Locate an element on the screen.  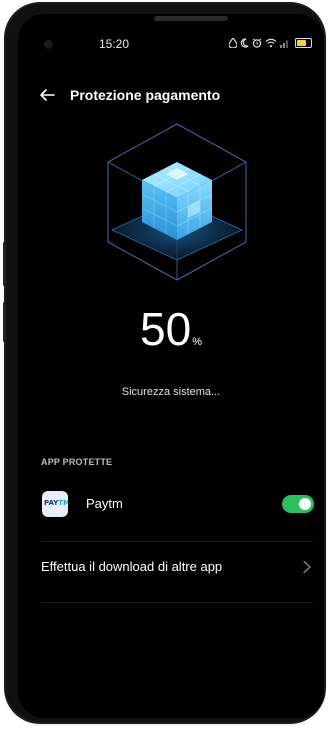
section-header-protected-apps: APP PROTETTE is located at coordinates (77, 462).